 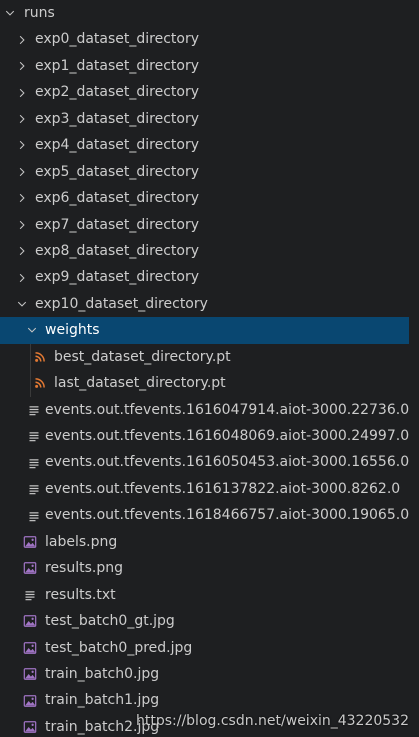 I want to click on tree-folder-runs: runs, so click(x=204, y=13).